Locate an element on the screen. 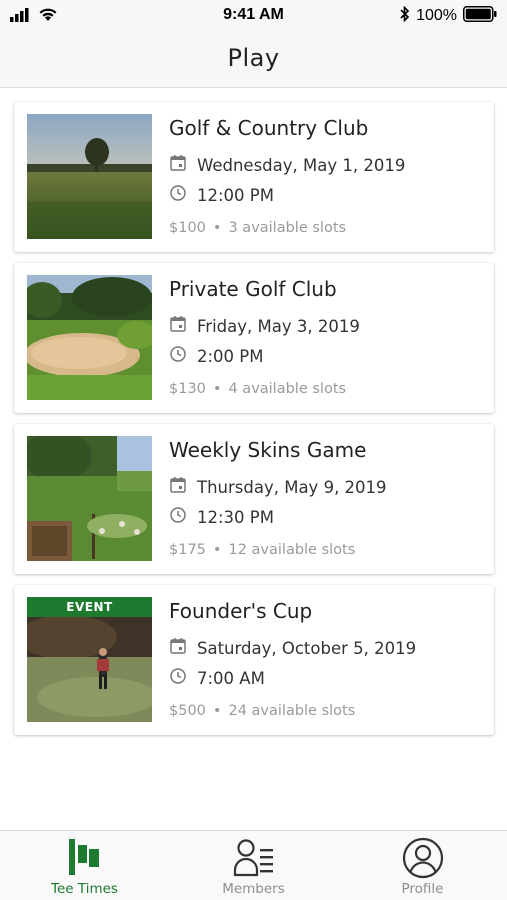  date-row: Friday, May 3, 2019 is located at coordinates (264, 326).